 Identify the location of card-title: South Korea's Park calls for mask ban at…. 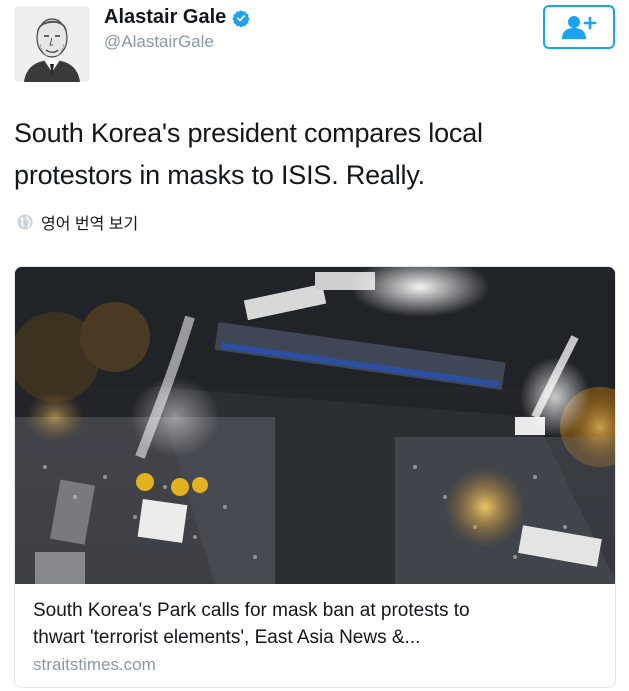
(318, 624).